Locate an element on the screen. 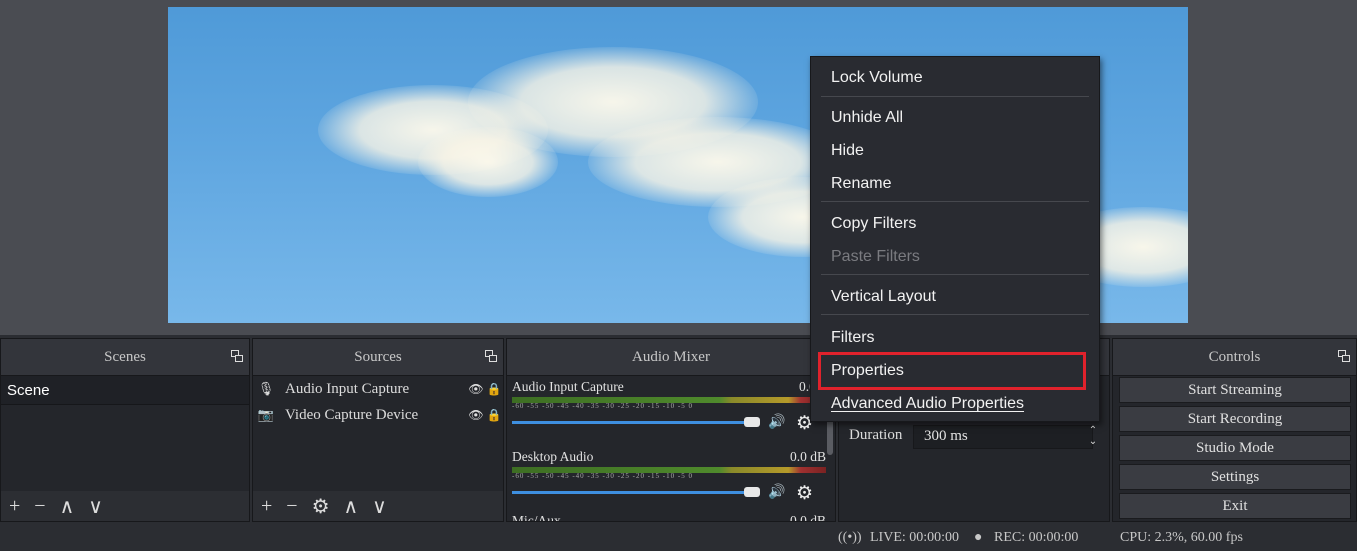  live-time: LIVE: 00:00:00 is located at coordinates (915, 537).